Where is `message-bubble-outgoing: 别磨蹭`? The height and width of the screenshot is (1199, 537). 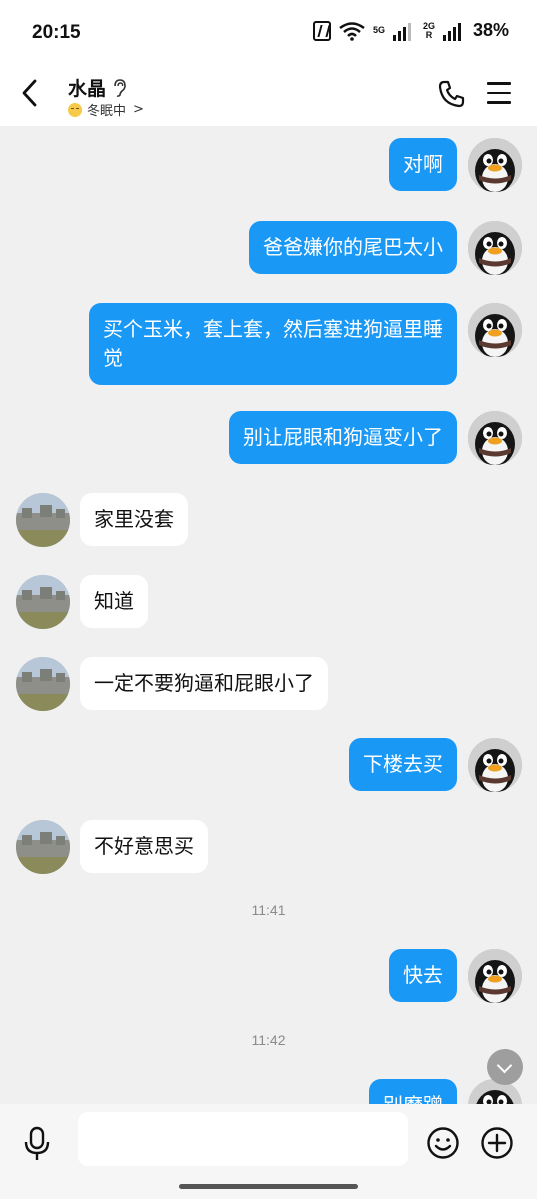
message-bubble-outgoing: 别磨蹭 is located at coordinates (413, 1091).